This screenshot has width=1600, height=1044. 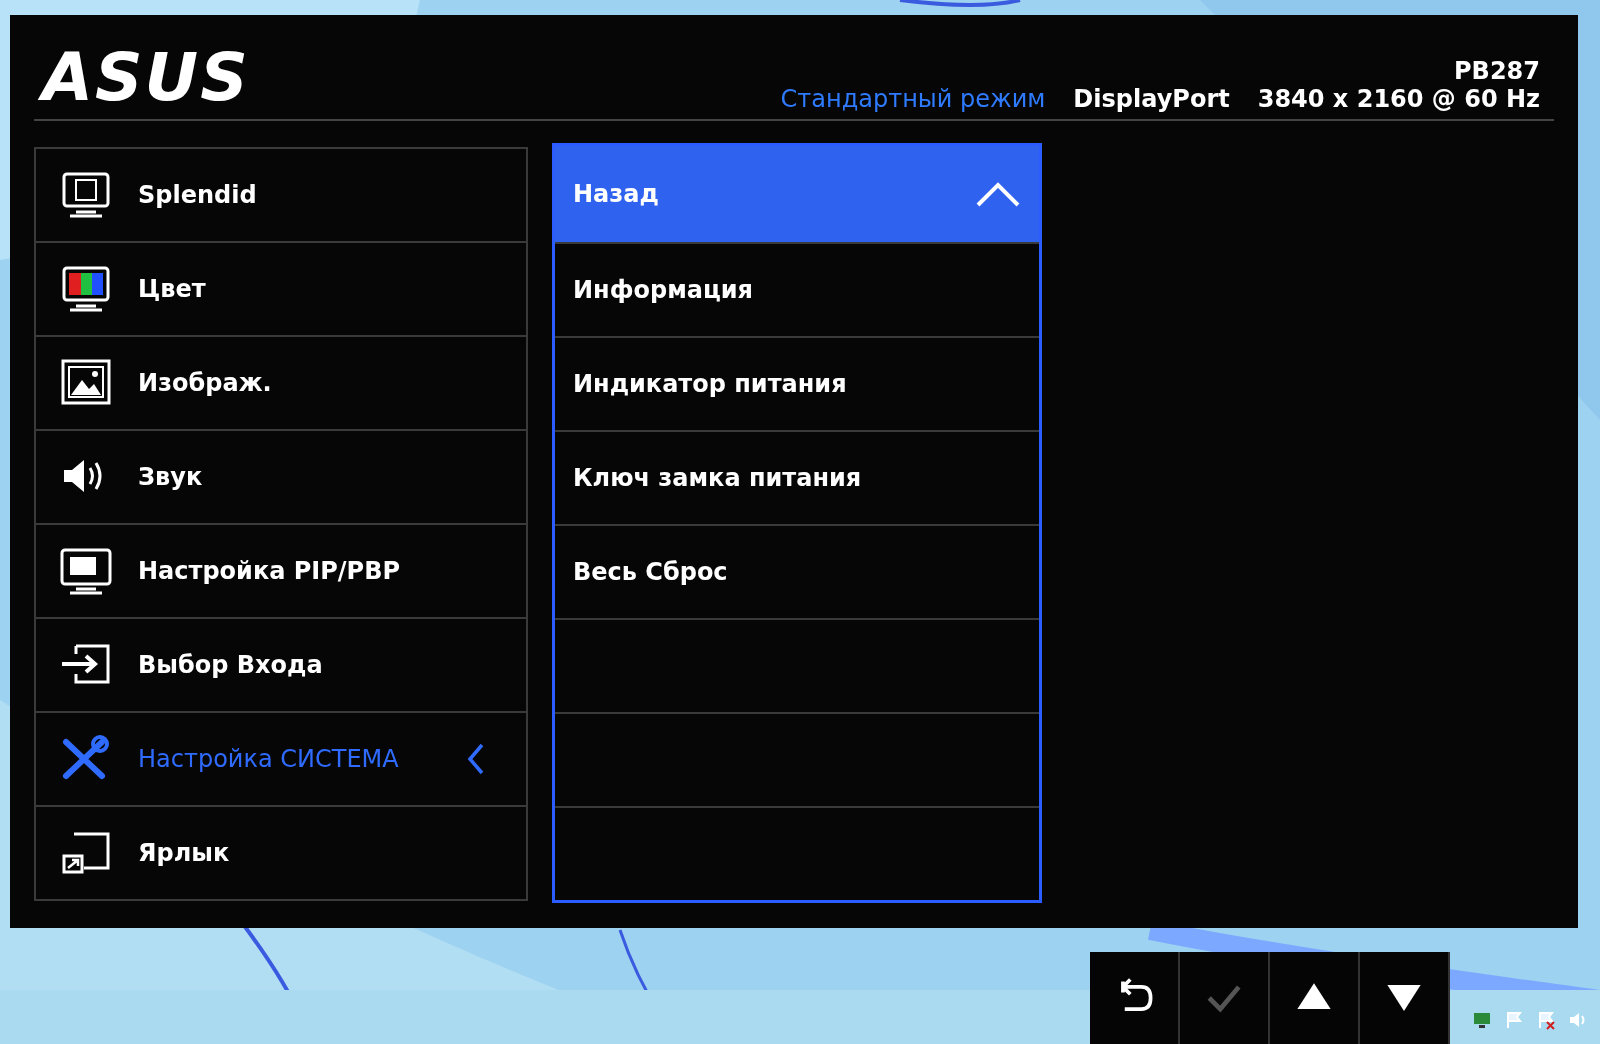 I want to click on submenu-item: Ключ замка питания, so click(x=797, y=477).